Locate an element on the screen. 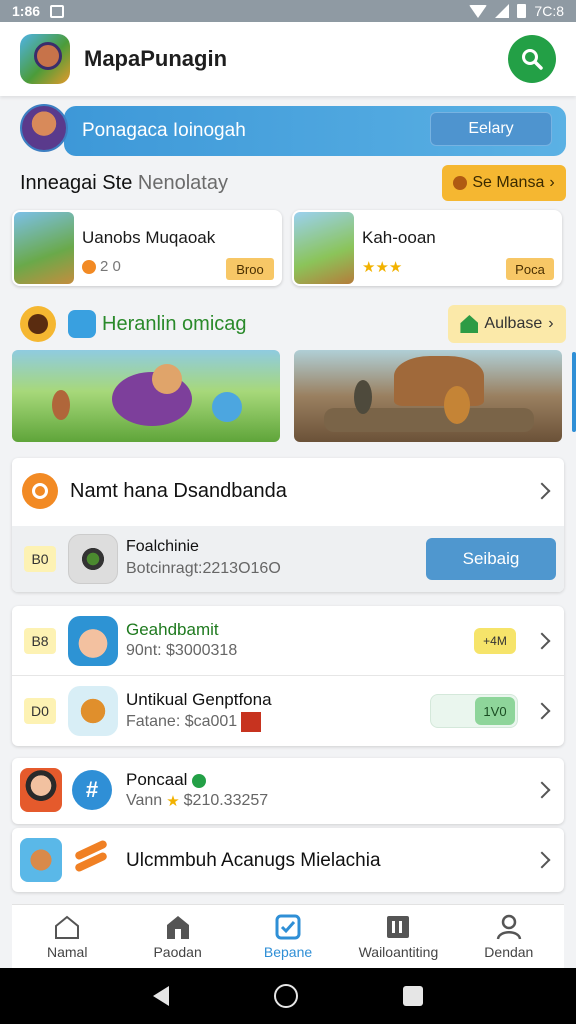  game-button: Poca is located at coordinates (530, 269).